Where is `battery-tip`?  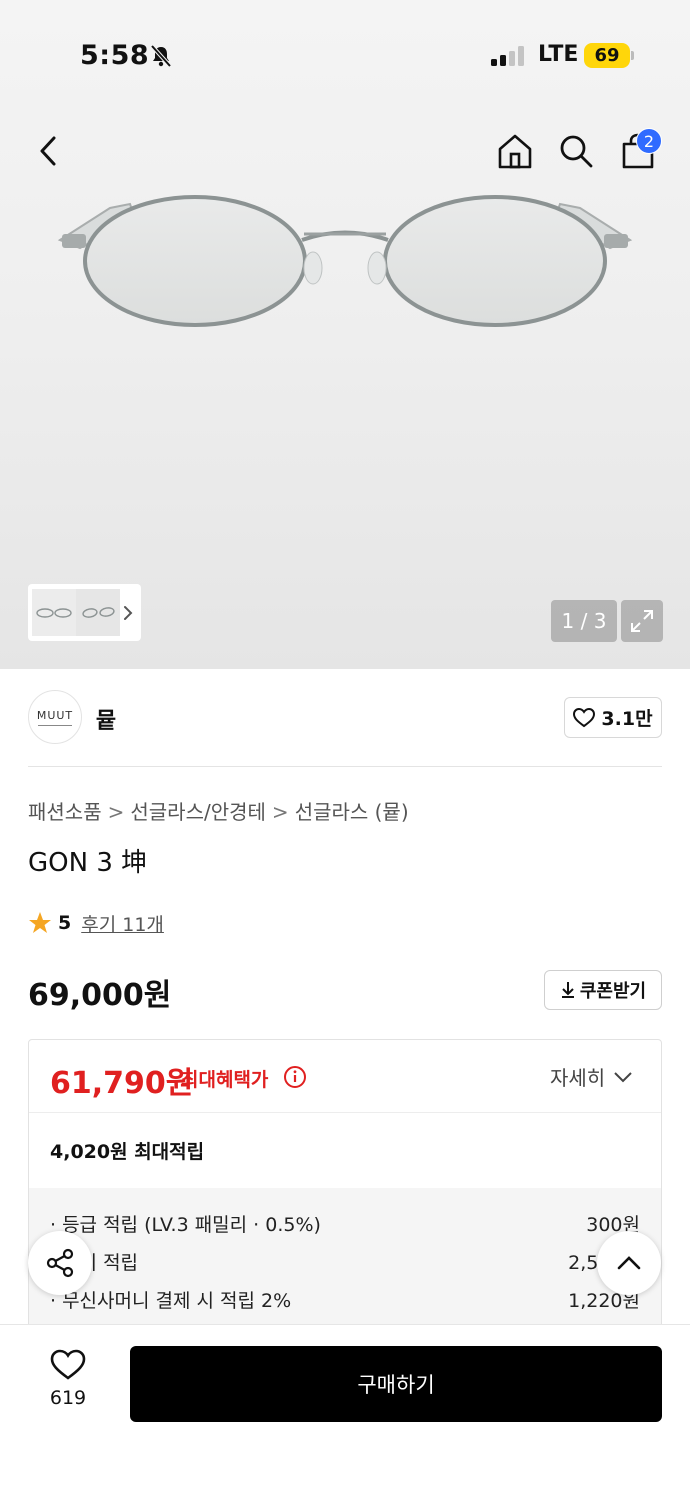
battery-tip is located at coordinates (632, 55).